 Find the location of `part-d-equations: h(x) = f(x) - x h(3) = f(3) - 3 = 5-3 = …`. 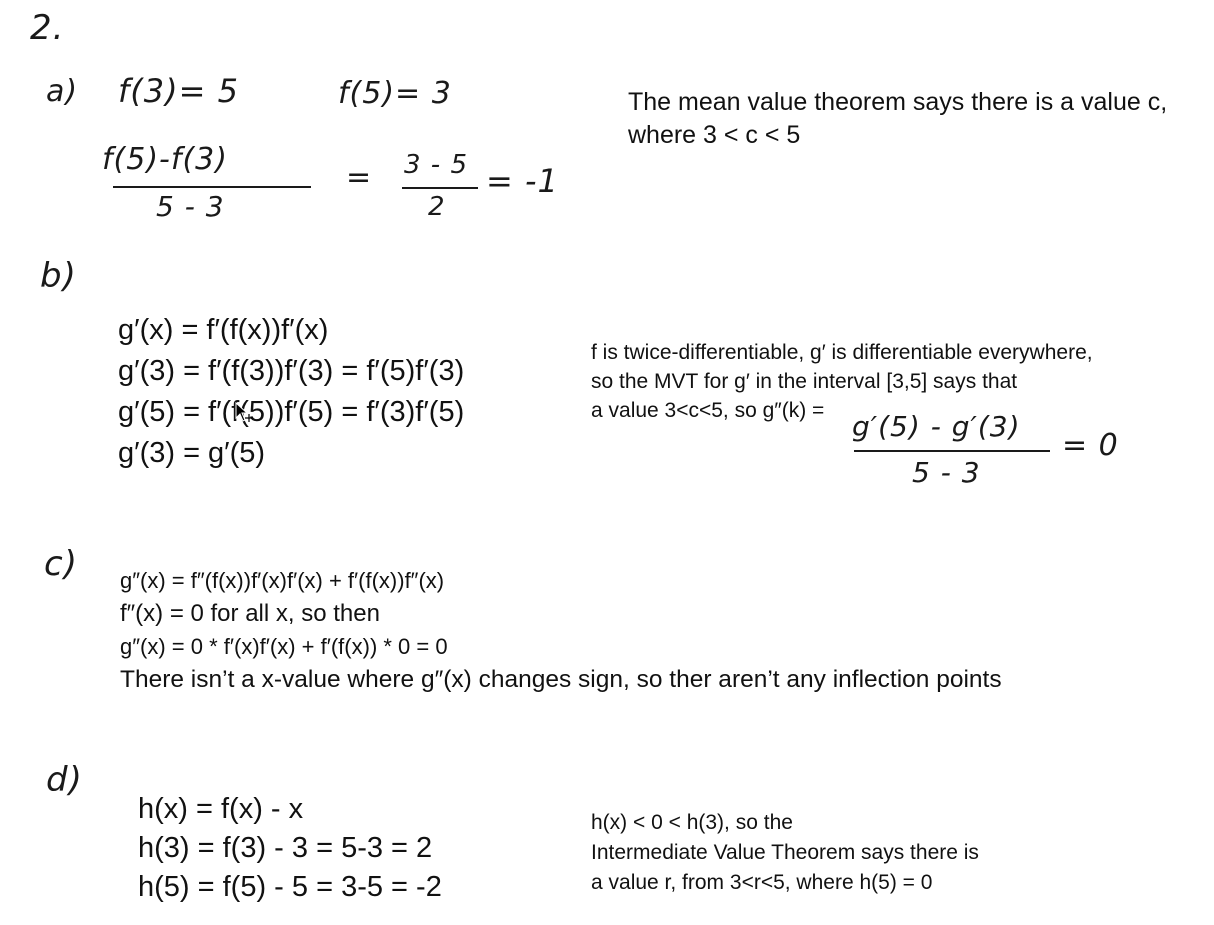

part-d-equations: h(x) = f(x) - x h(3) = f(3) - 3 = 5-3 = … is located at coordinates (290, 848).